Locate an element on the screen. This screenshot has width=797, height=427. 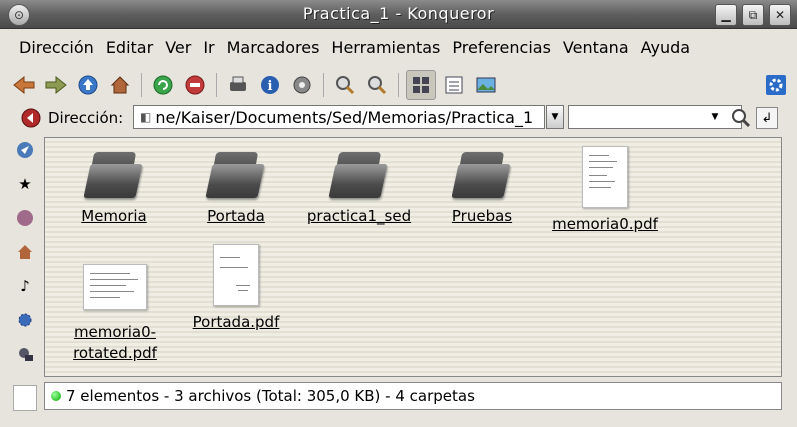
menu-ventana: Ventana is located at coordinates (596, 52).